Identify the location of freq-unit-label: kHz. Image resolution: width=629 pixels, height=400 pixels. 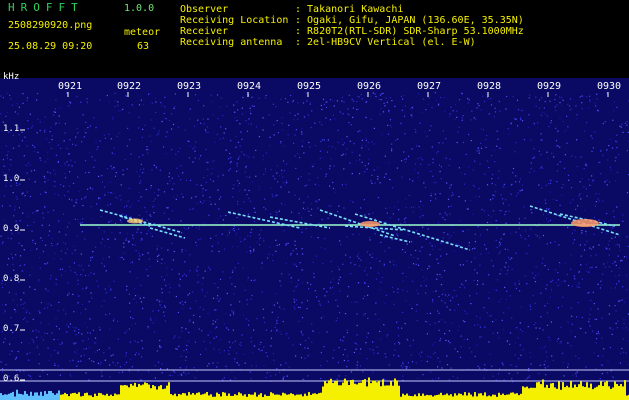
(11, 77).